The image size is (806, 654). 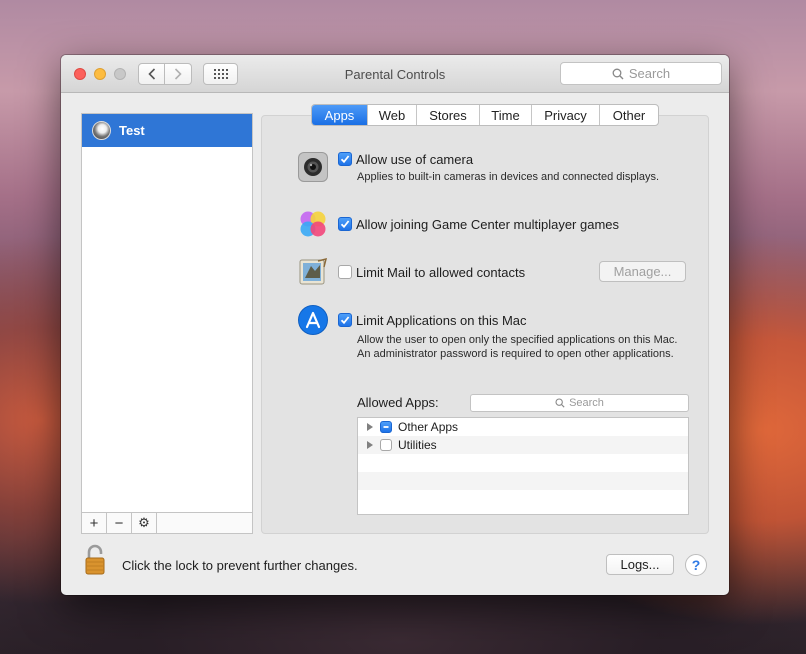 I want to click on mail-icon, so click(x=313, y=271).